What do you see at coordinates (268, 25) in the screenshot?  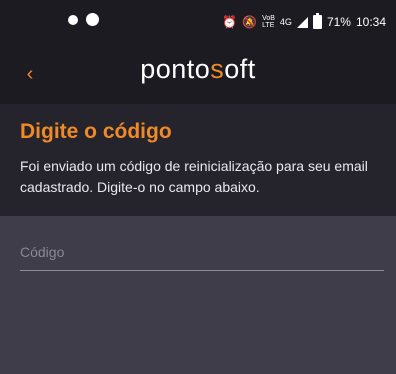 I see `lte-label: LTE` at bounding box center [268, 25].